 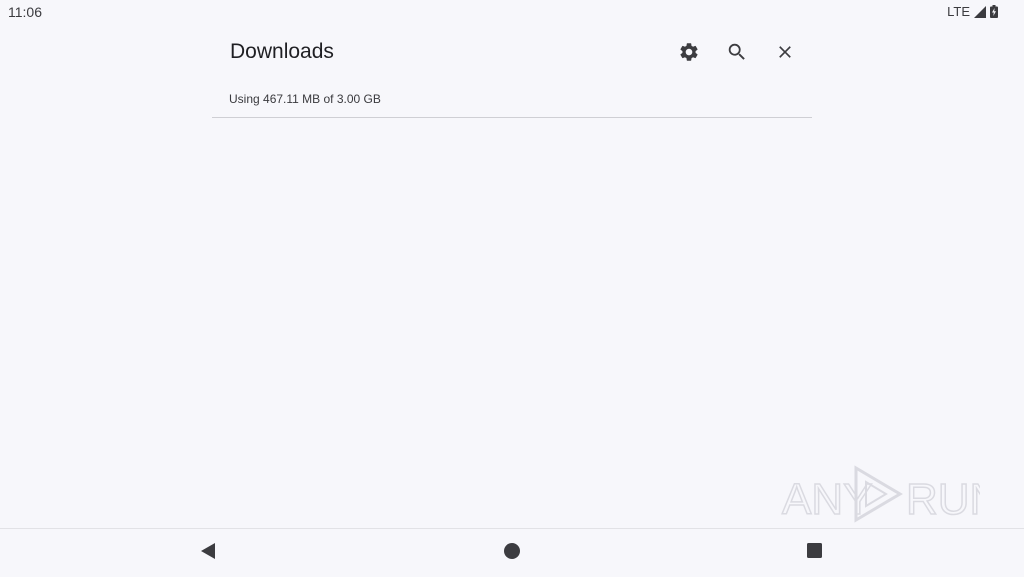 What do you see at coordinates (972, 11) in the screenshot?
I see `status-indicators: LTE` at bounding box center [972, 11].